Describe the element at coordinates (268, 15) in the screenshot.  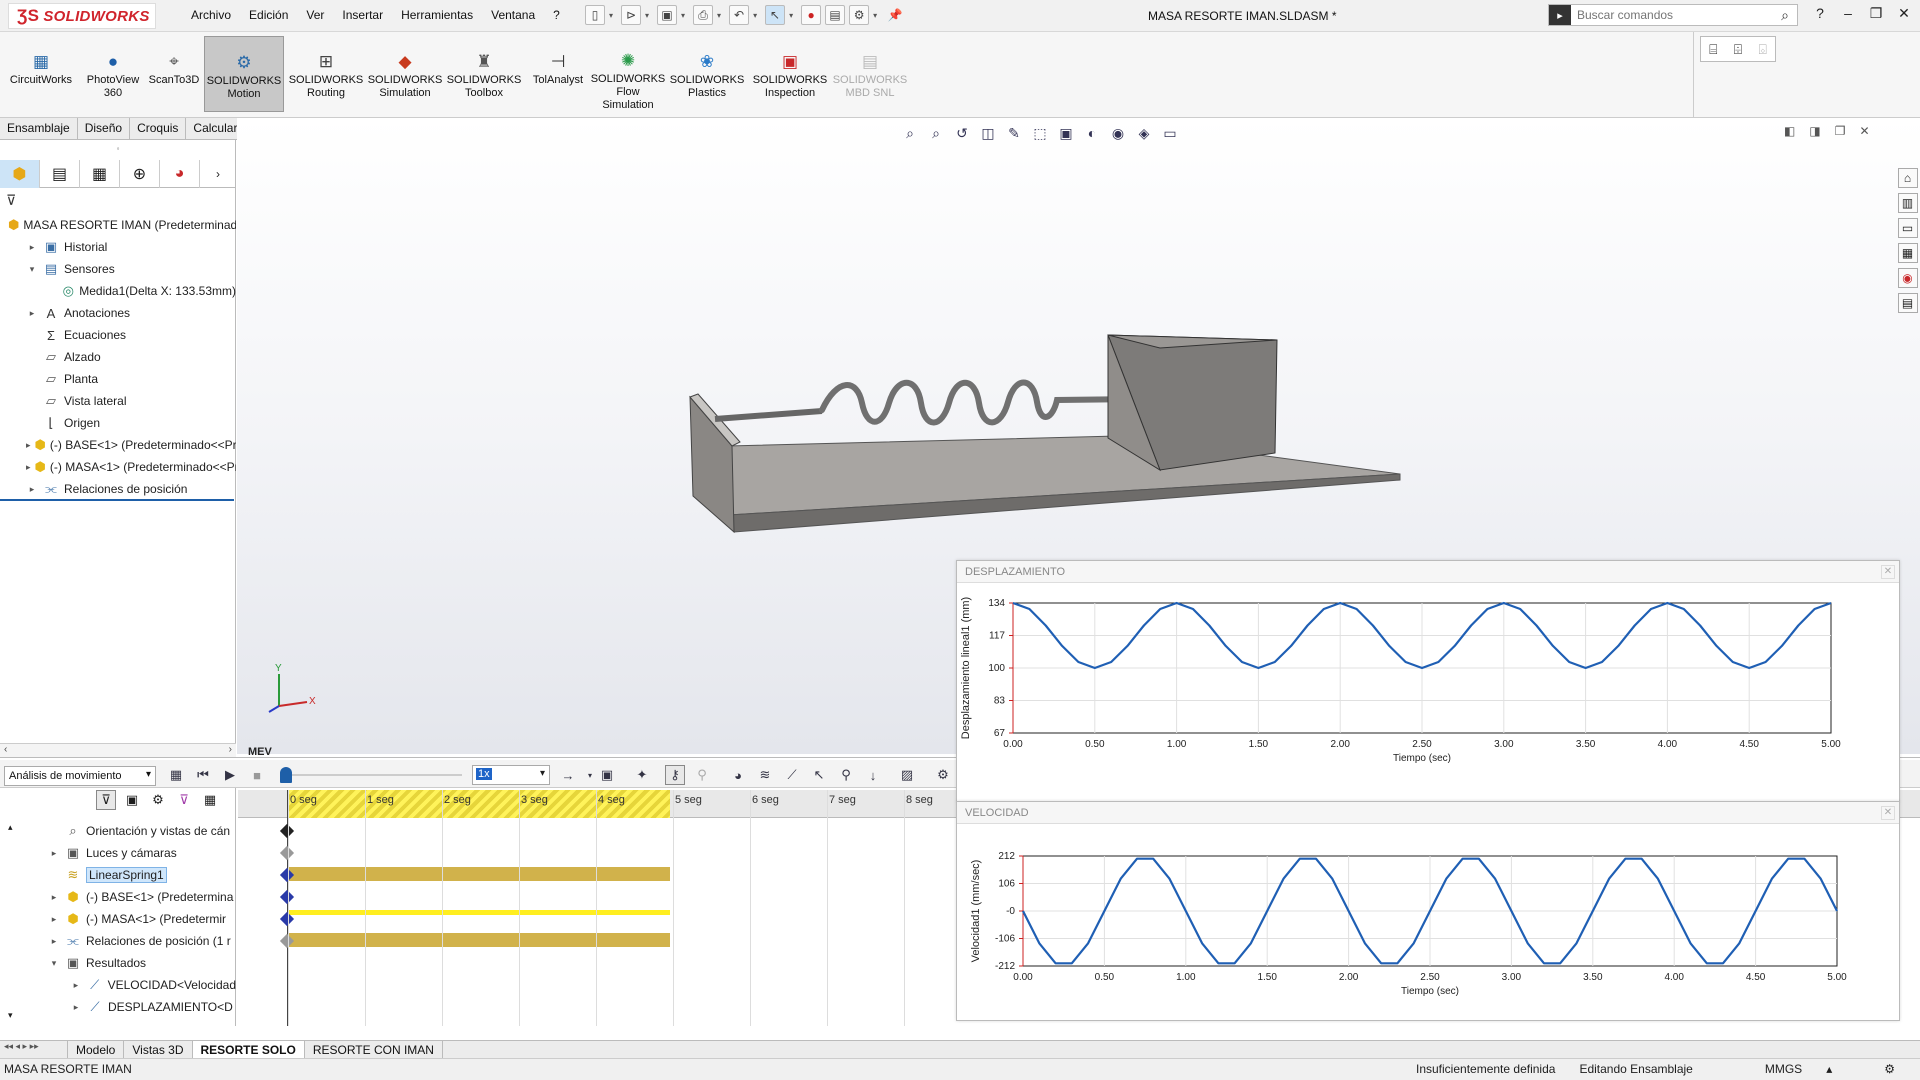
I see `menu-item: Edición` at that location.